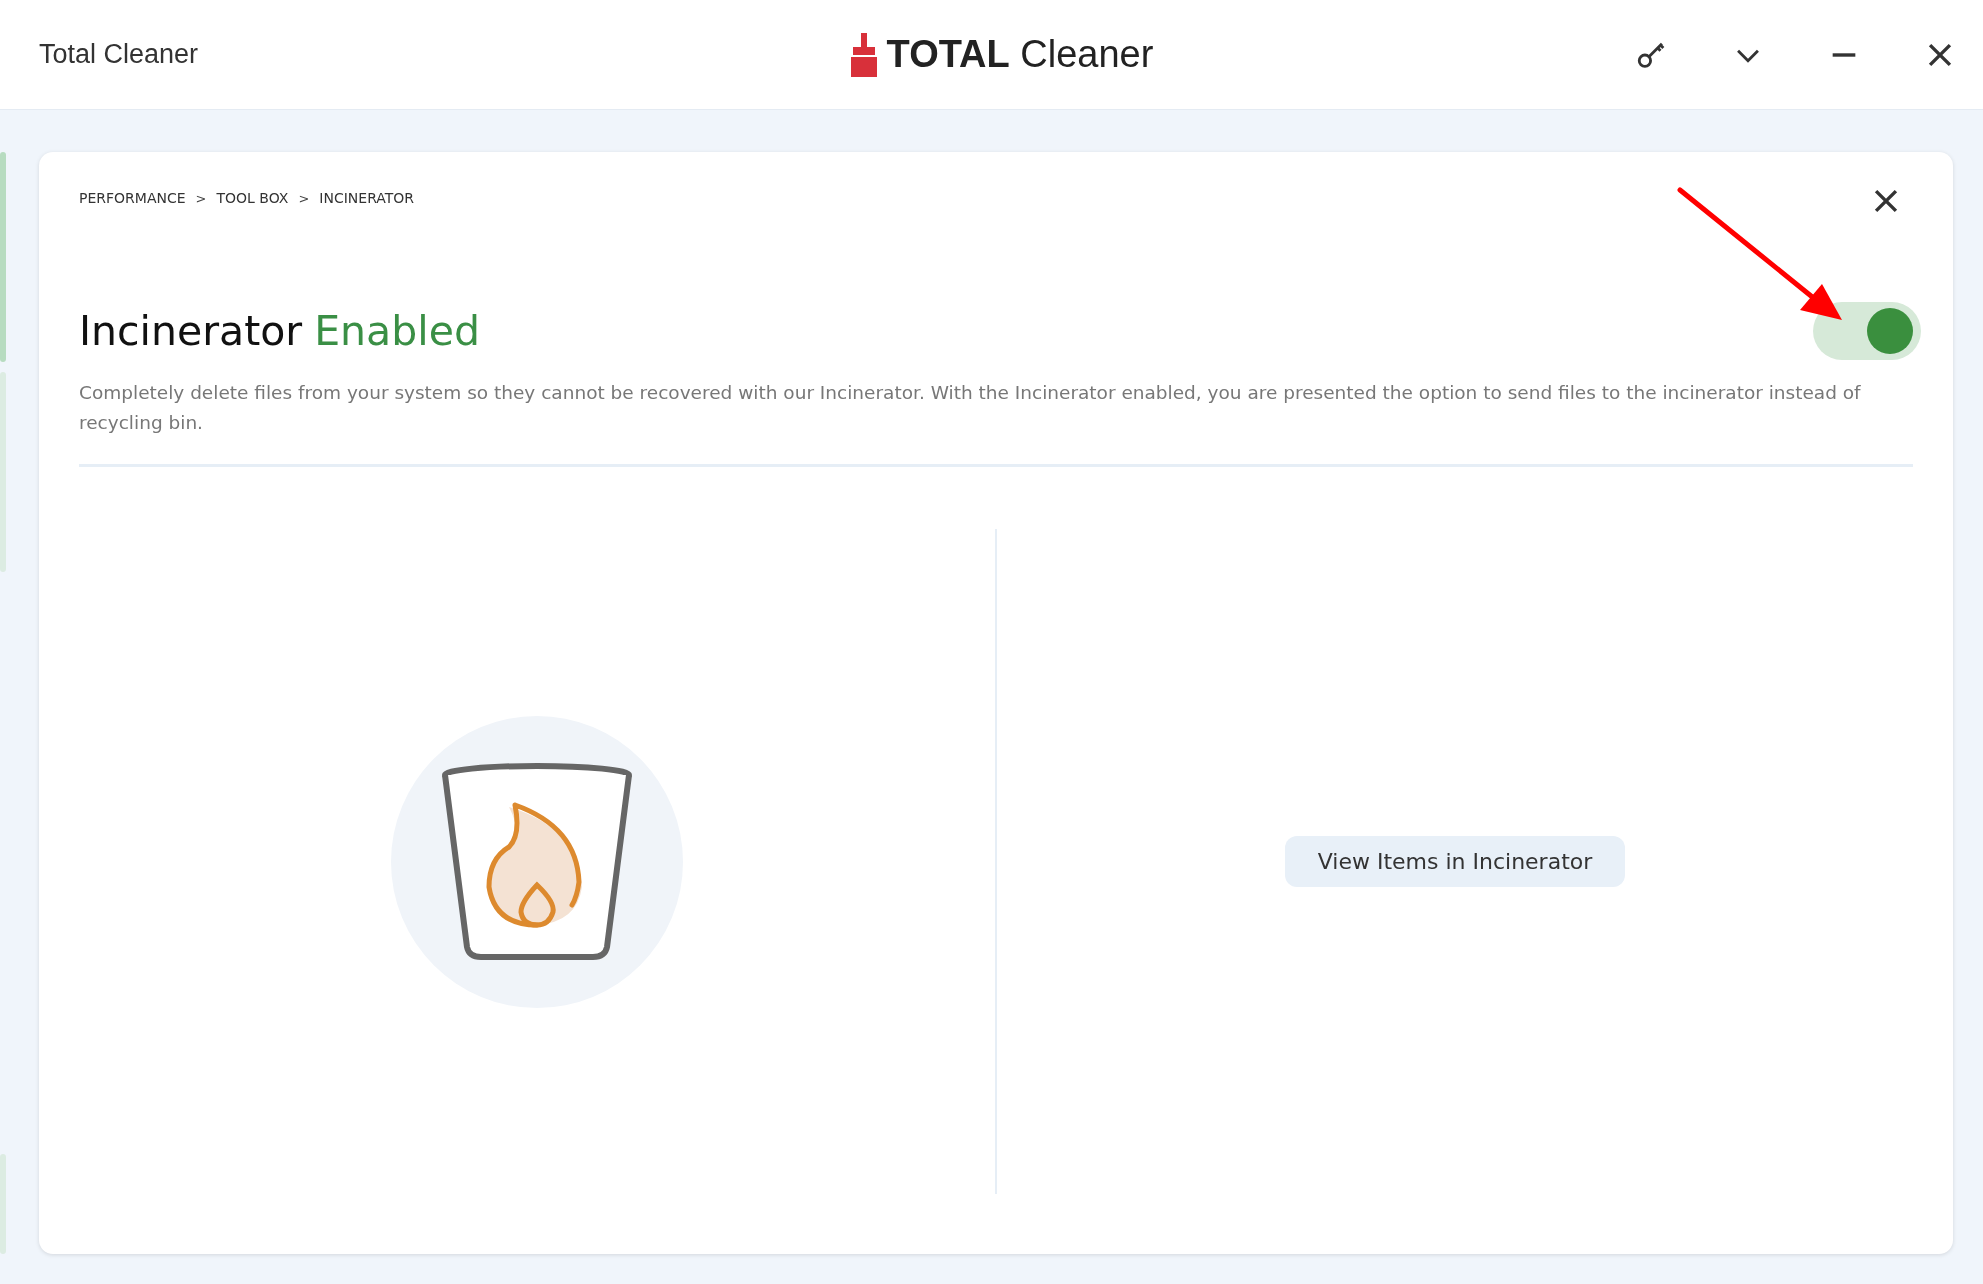  What do you see at coordinates (1455, 861) in the screenshot?
I see `view-items-button: View Items in Incinerator` at bounding box center [1455, 861].